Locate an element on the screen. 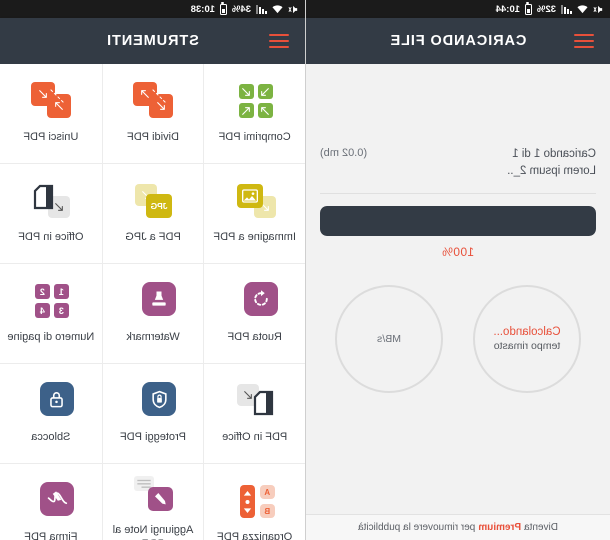 This screenshot has height=540, width=610. tool-unlock-pdf: Sblocca is located at coordinates (51, 414).